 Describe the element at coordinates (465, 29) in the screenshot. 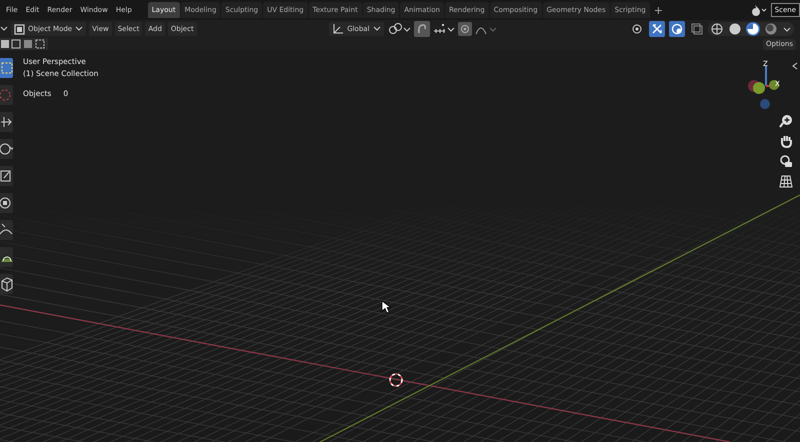

I see `pivot-icon` at that location.